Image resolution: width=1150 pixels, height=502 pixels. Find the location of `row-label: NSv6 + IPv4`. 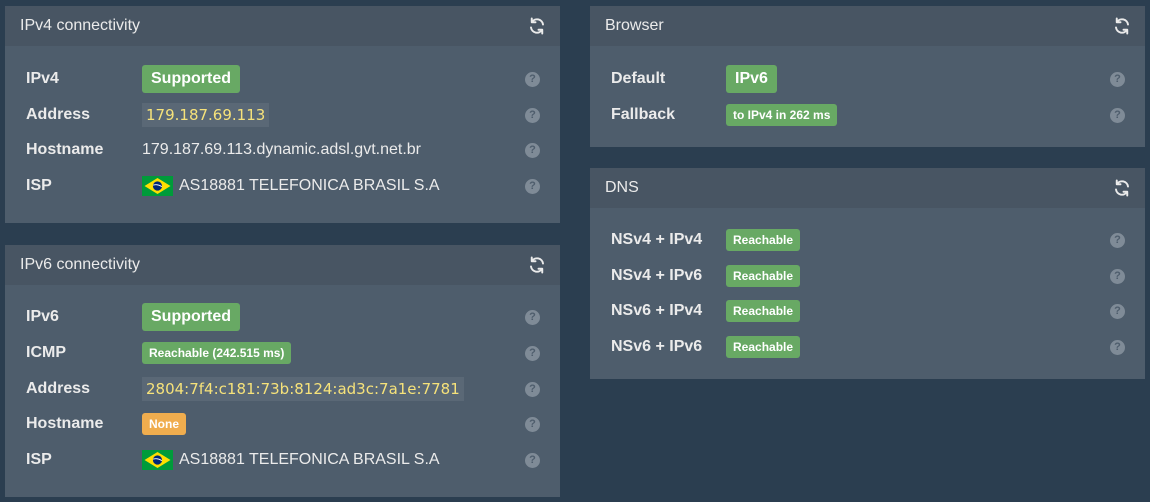

row-label: NSv6 + IPv4 is located at coordinates (657, 310).